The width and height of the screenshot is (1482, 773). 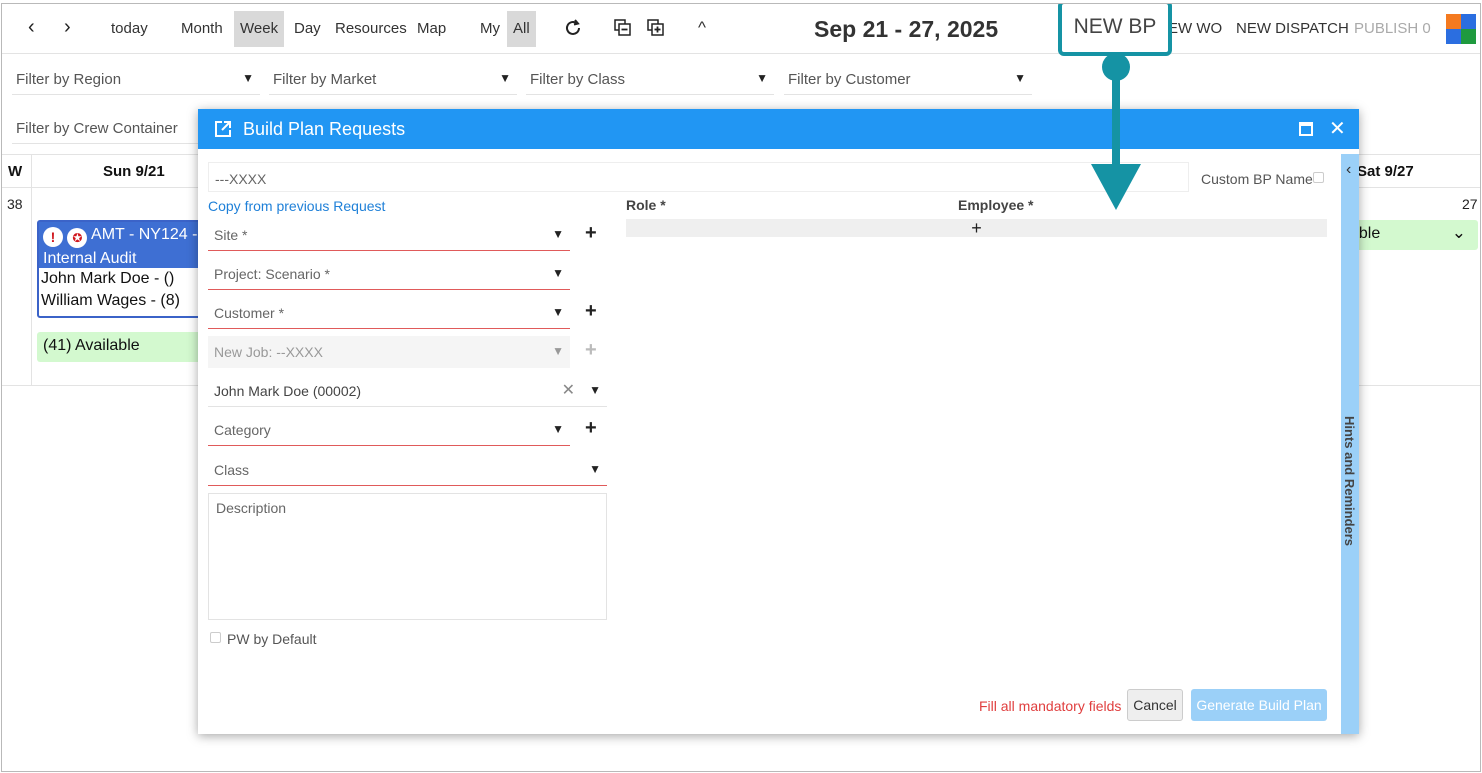 I want to click on copy-previous-link: Copy from previous Request, so click(x=296, y=206).